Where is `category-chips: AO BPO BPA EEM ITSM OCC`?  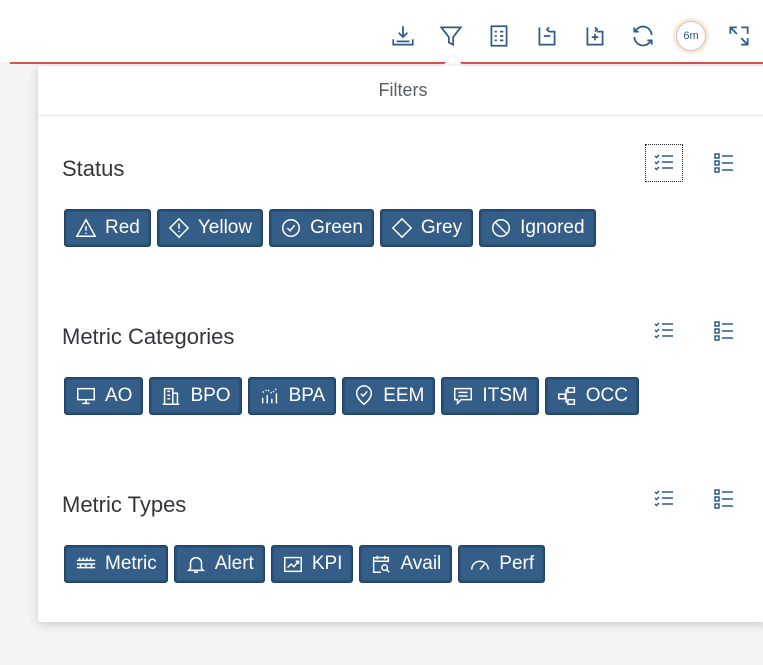
category-chips: AO BPO BPA EEM ITSM OCC is located at coordinates (351, 396).